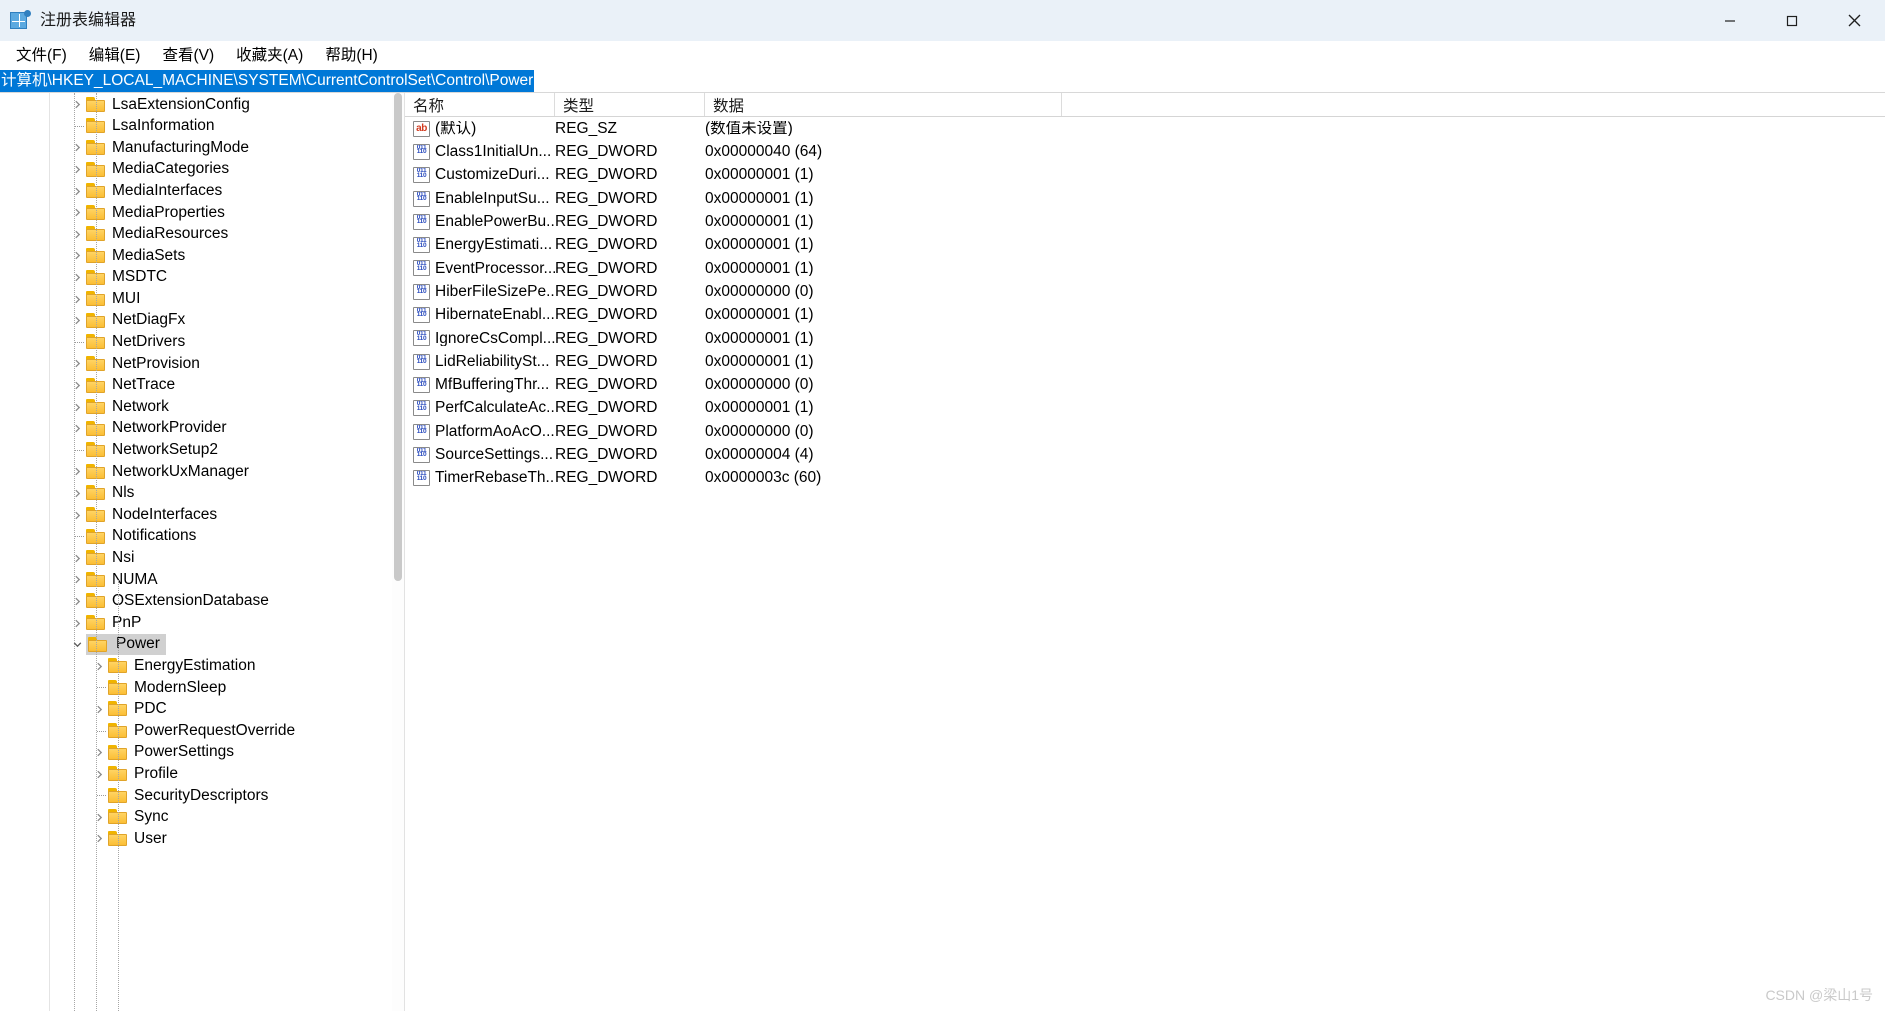 The image size is (1885, 1011). I want to click on tree-item-profile: Profile, so click(221, 774).